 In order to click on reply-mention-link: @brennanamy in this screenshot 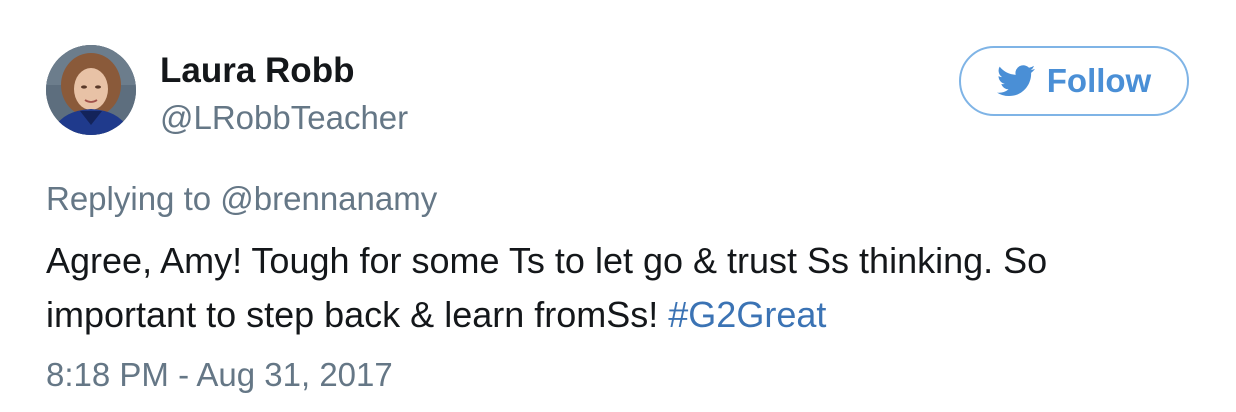, I will do `click(328, 198)`.